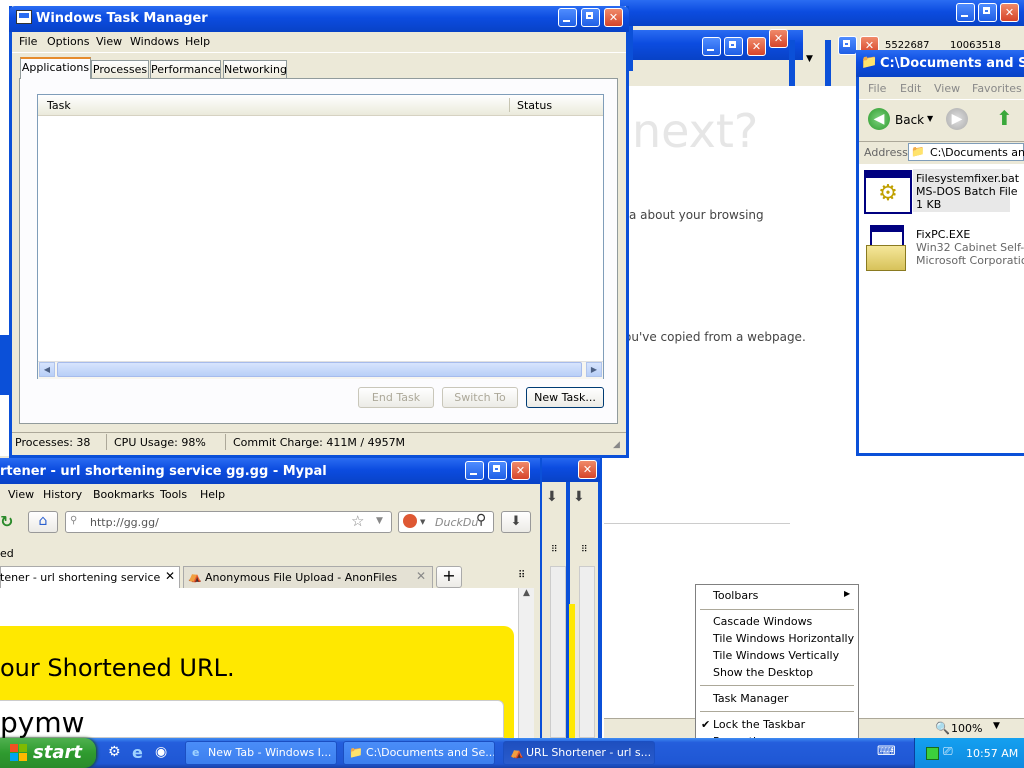 This screenshot has height=768, width=1024. Describe the element at coordinates (212, 494) in the screenshot. I see `browser-menu-help: Help` at that location.